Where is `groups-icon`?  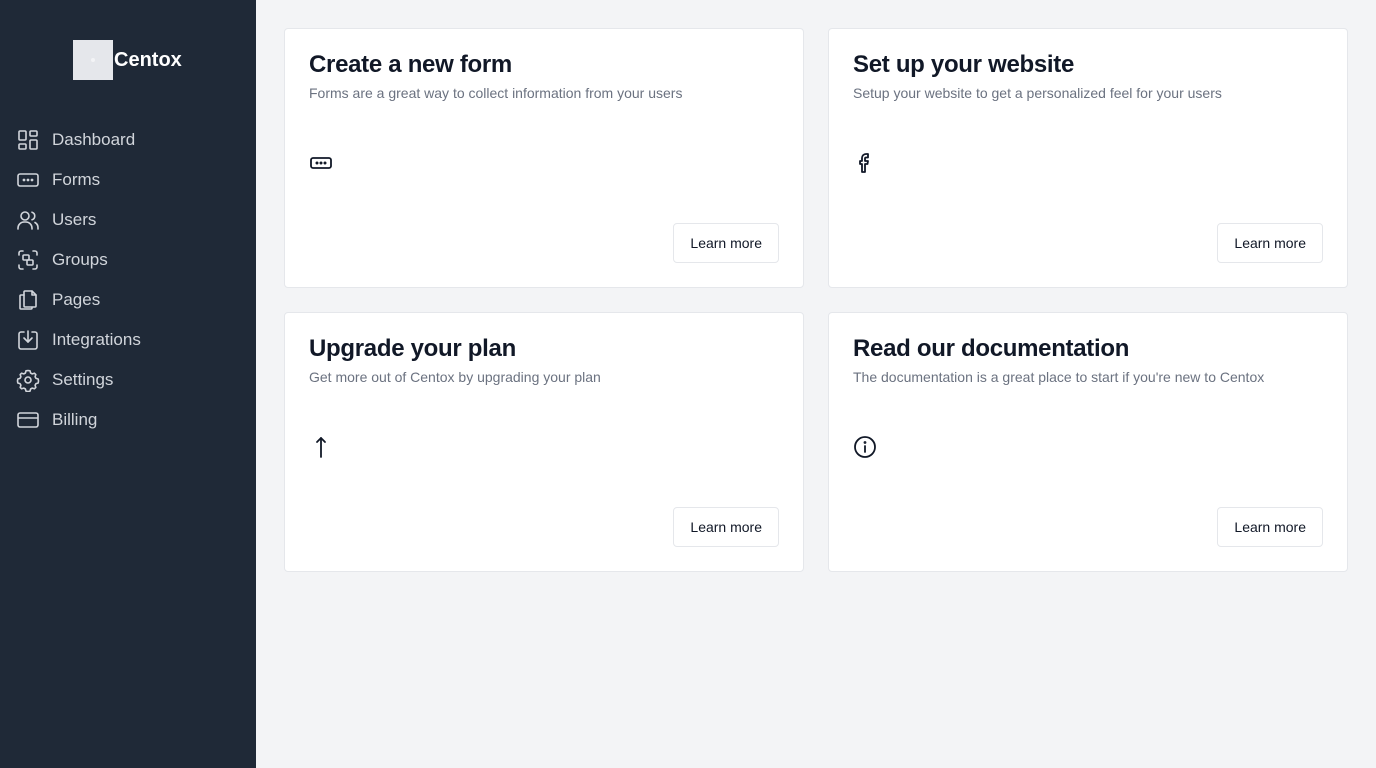 groups-icon is located at coordinates (28, 260).